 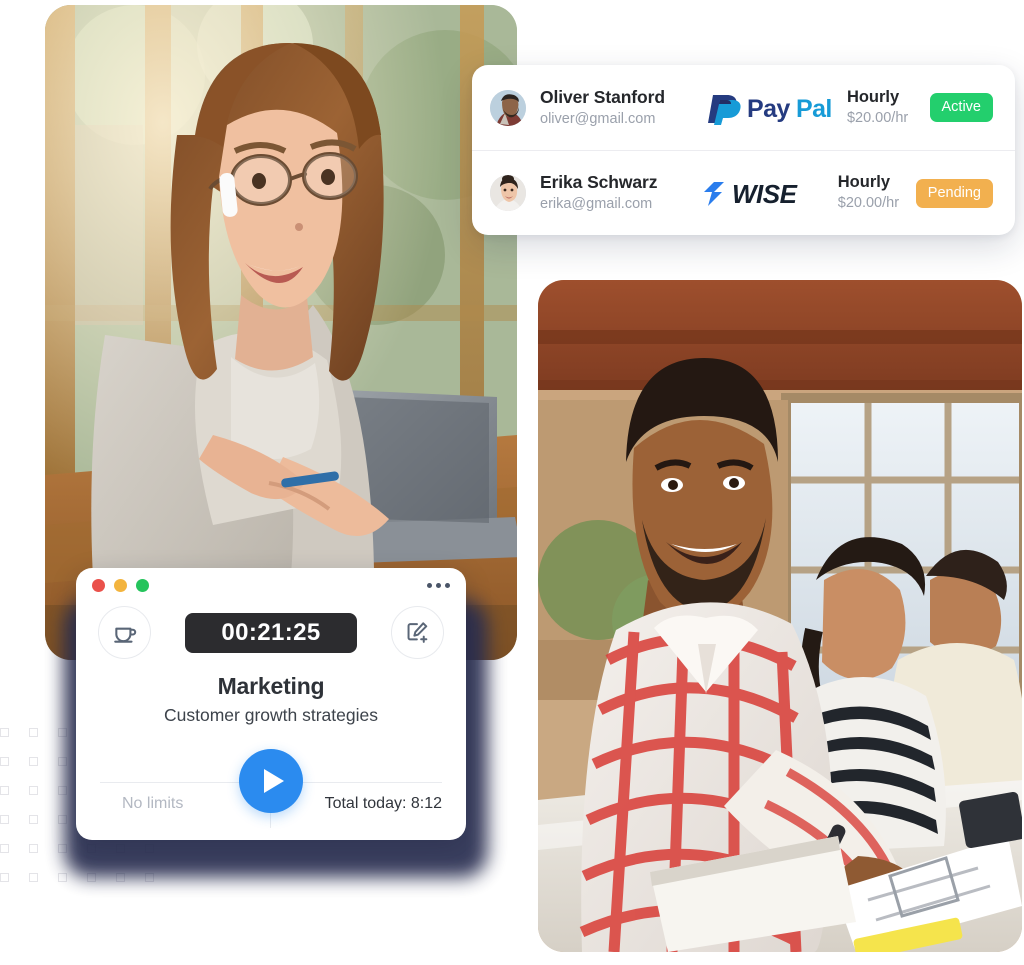 I want to click on svg-text: Pay, so click(x=768, y=109).